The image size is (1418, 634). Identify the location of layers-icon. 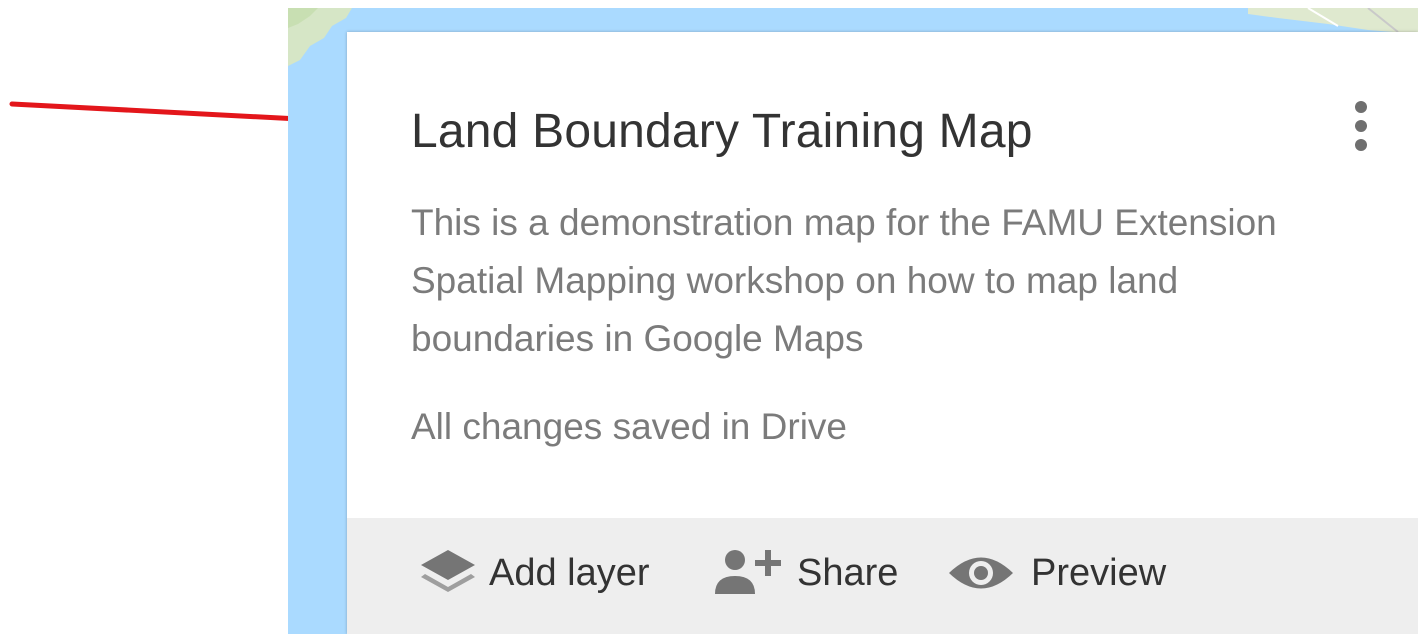
(448, 571).